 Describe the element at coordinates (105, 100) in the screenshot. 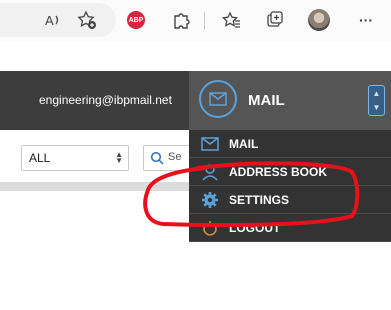

I see `account-email: engineering@ibpmail.net` at that location.